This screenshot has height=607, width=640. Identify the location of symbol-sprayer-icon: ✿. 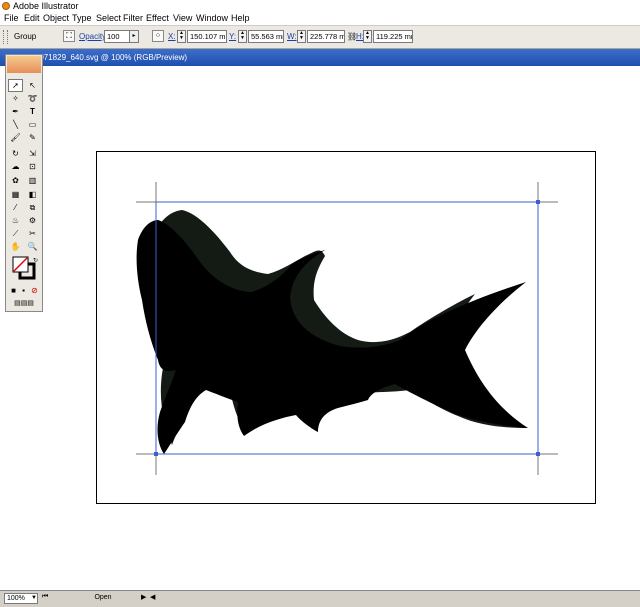
(15, 180).